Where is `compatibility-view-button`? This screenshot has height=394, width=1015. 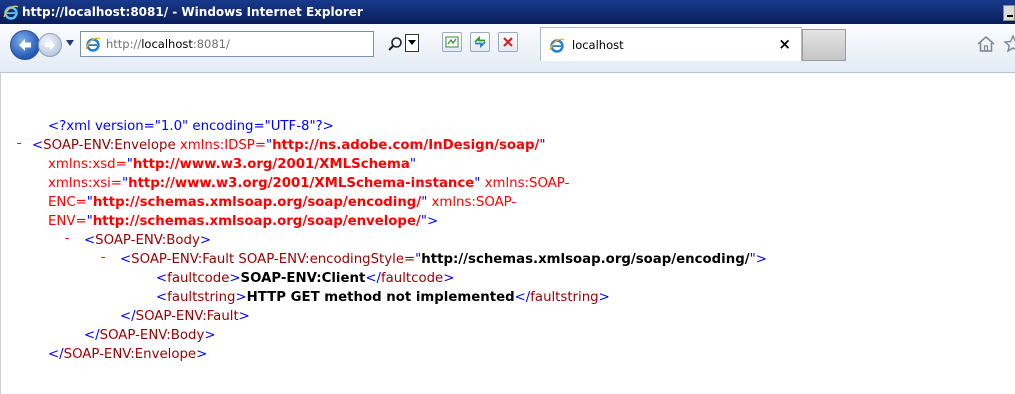
compatibility-view-button is located at coordinates (452, 42).